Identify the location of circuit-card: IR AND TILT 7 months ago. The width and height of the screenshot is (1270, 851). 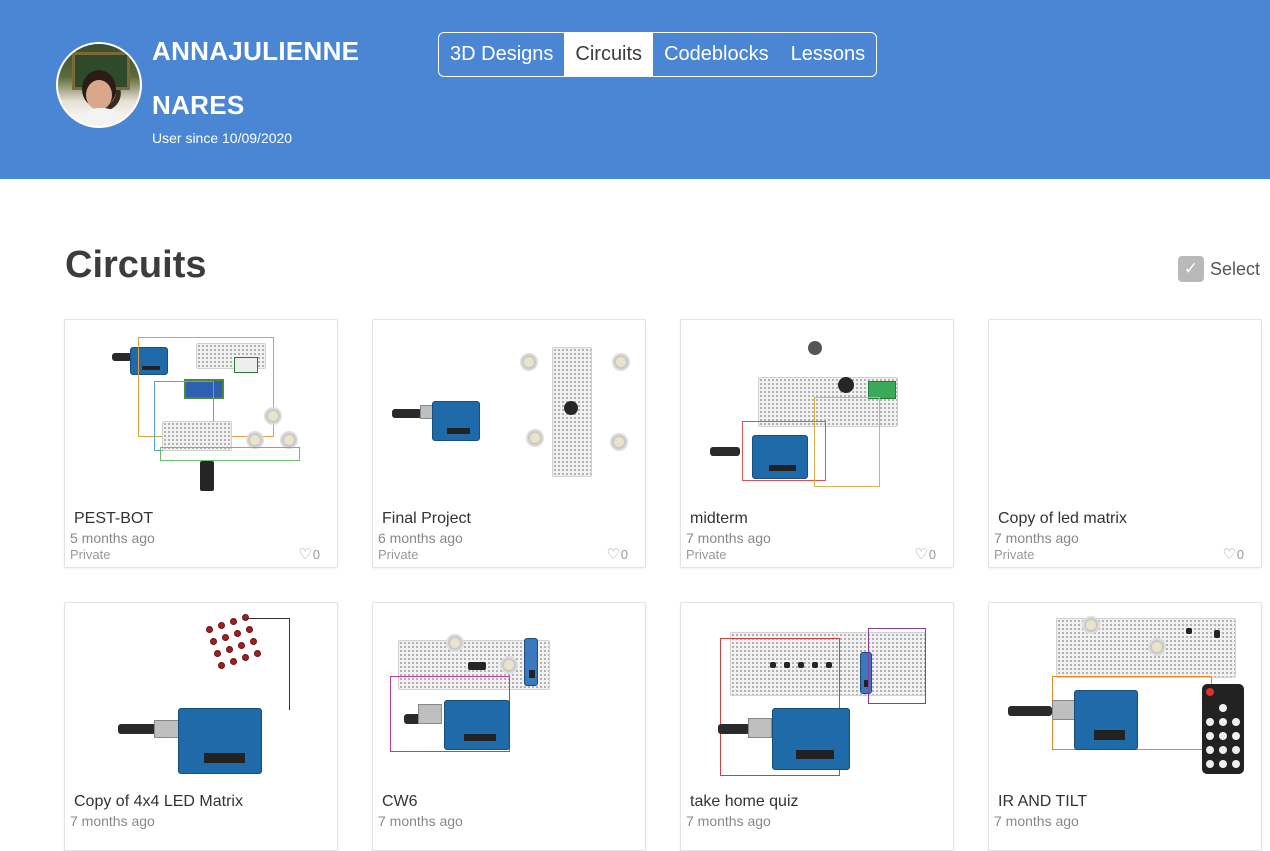
(1125, 726).